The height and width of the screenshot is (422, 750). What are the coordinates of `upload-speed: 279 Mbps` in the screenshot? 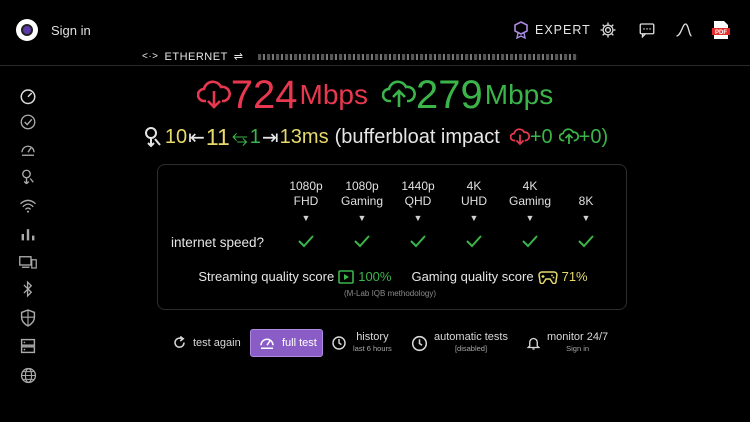 It's located at (467, 95).